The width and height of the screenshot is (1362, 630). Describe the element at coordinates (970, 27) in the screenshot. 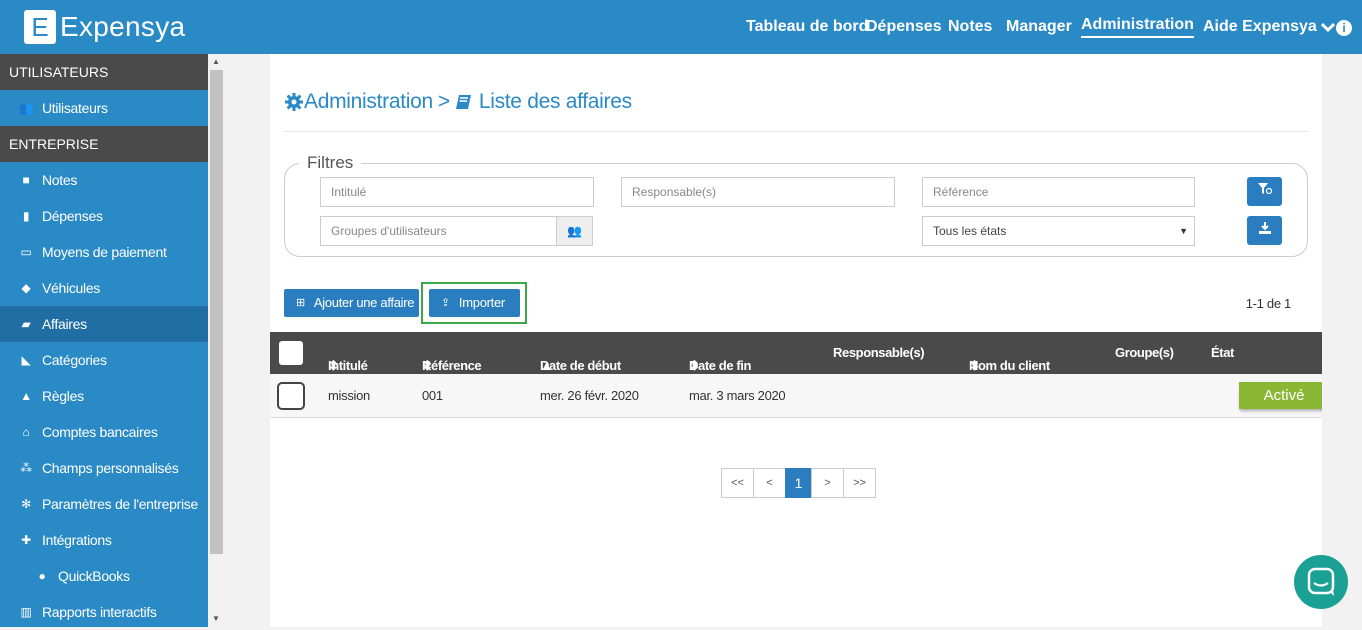

I see `nav-notes: Notes` at that location.